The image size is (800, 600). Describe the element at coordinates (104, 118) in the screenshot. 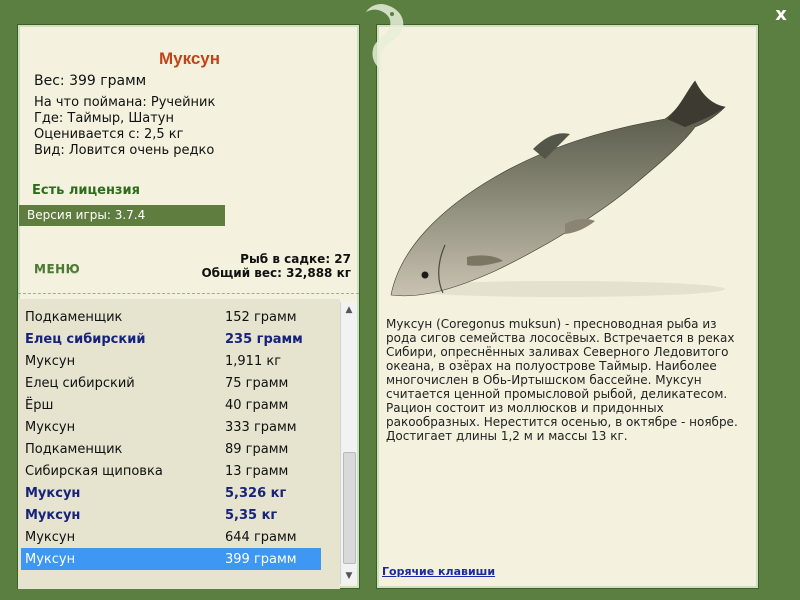

I see `fish-location: Где: Таймыр, Шатун` at that location.